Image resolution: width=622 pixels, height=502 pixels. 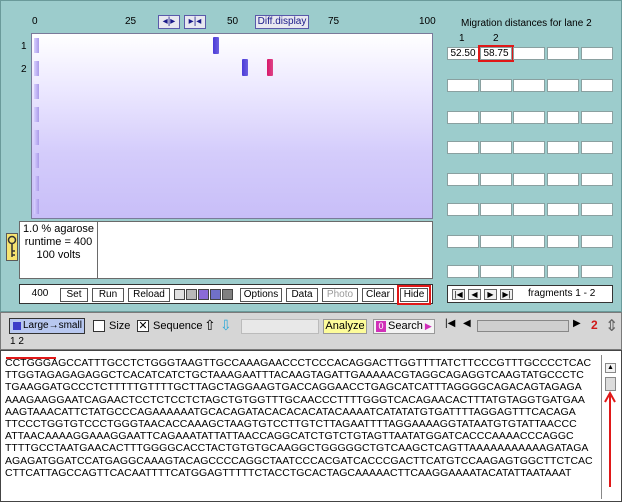 I want to click on ruler-tick-0: 0, so click(x=35, y=21).